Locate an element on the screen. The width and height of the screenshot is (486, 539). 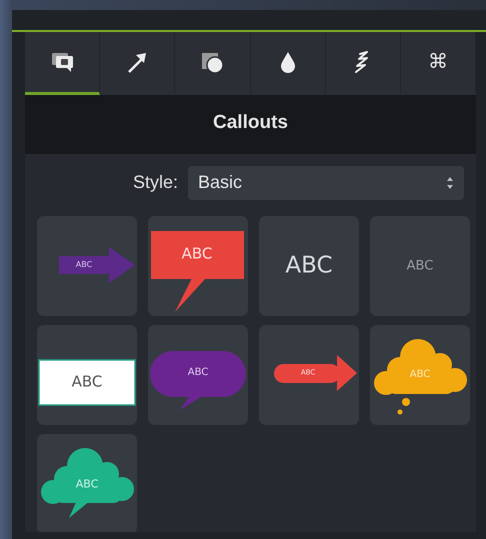
style-label: Style: is located at coordinates (155, 182).